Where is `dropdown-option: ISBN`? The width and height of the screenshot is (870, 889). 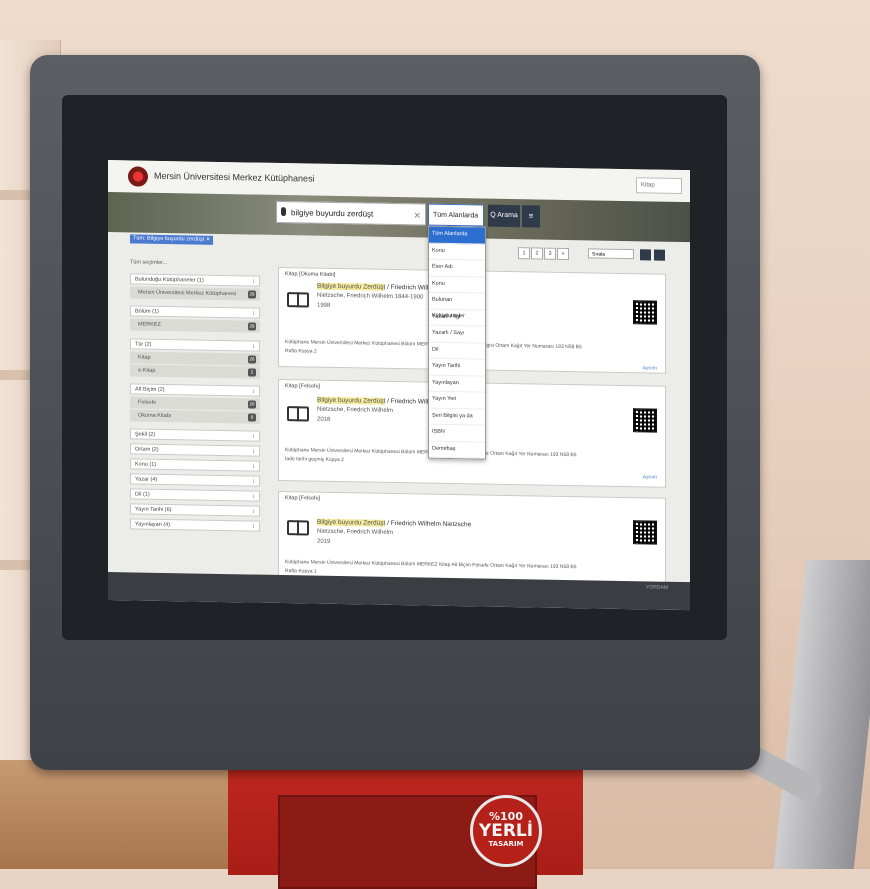 dropdown-option: ISBN is located at coordinates (457, 433).